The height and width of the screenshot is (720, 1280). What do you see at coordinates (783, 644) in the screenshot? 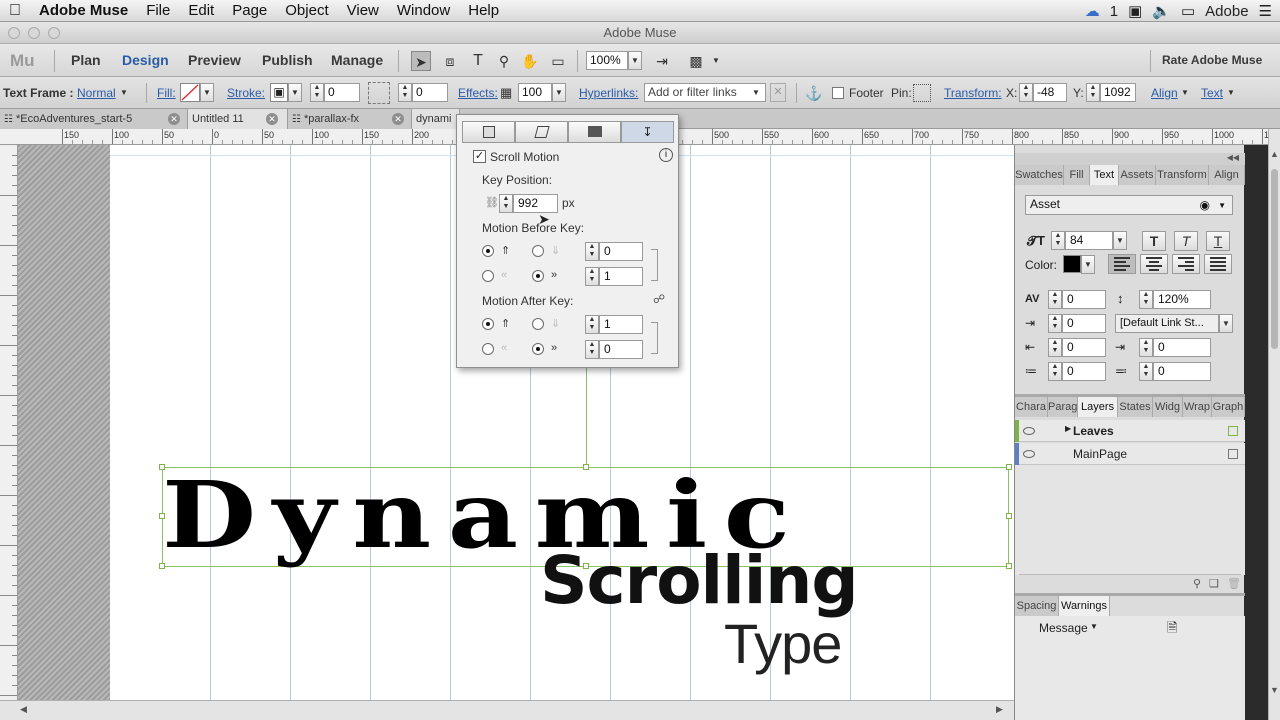
I see `tagline-text: Type` at bounding box center [783, 644].